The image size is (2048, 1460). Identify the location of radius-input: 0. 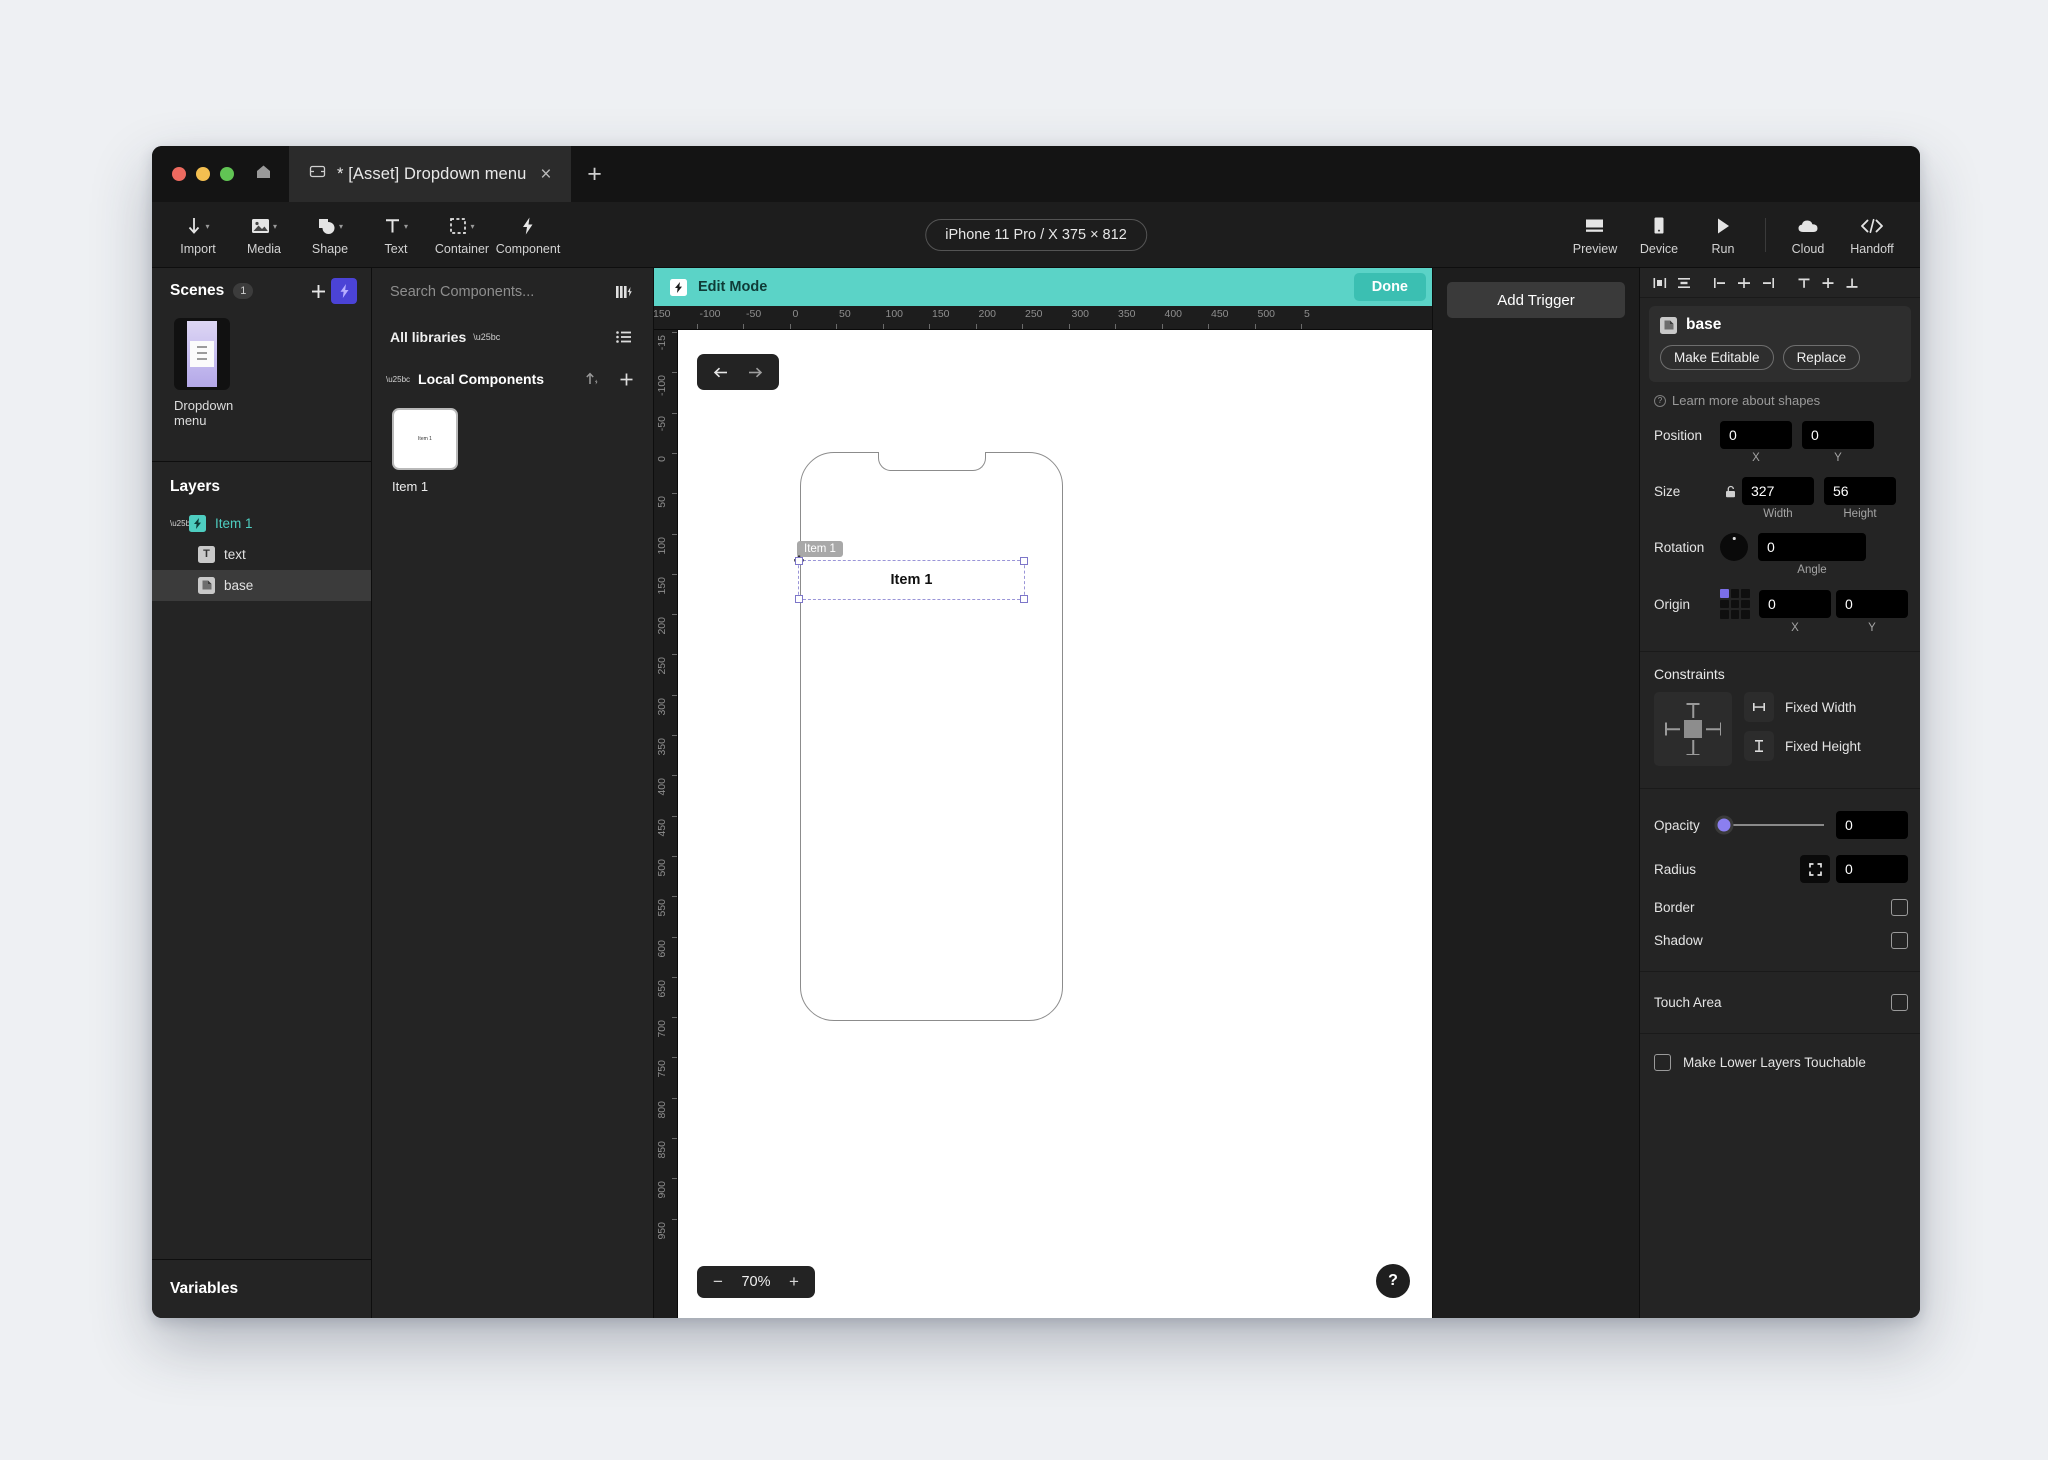
(1872, 869).